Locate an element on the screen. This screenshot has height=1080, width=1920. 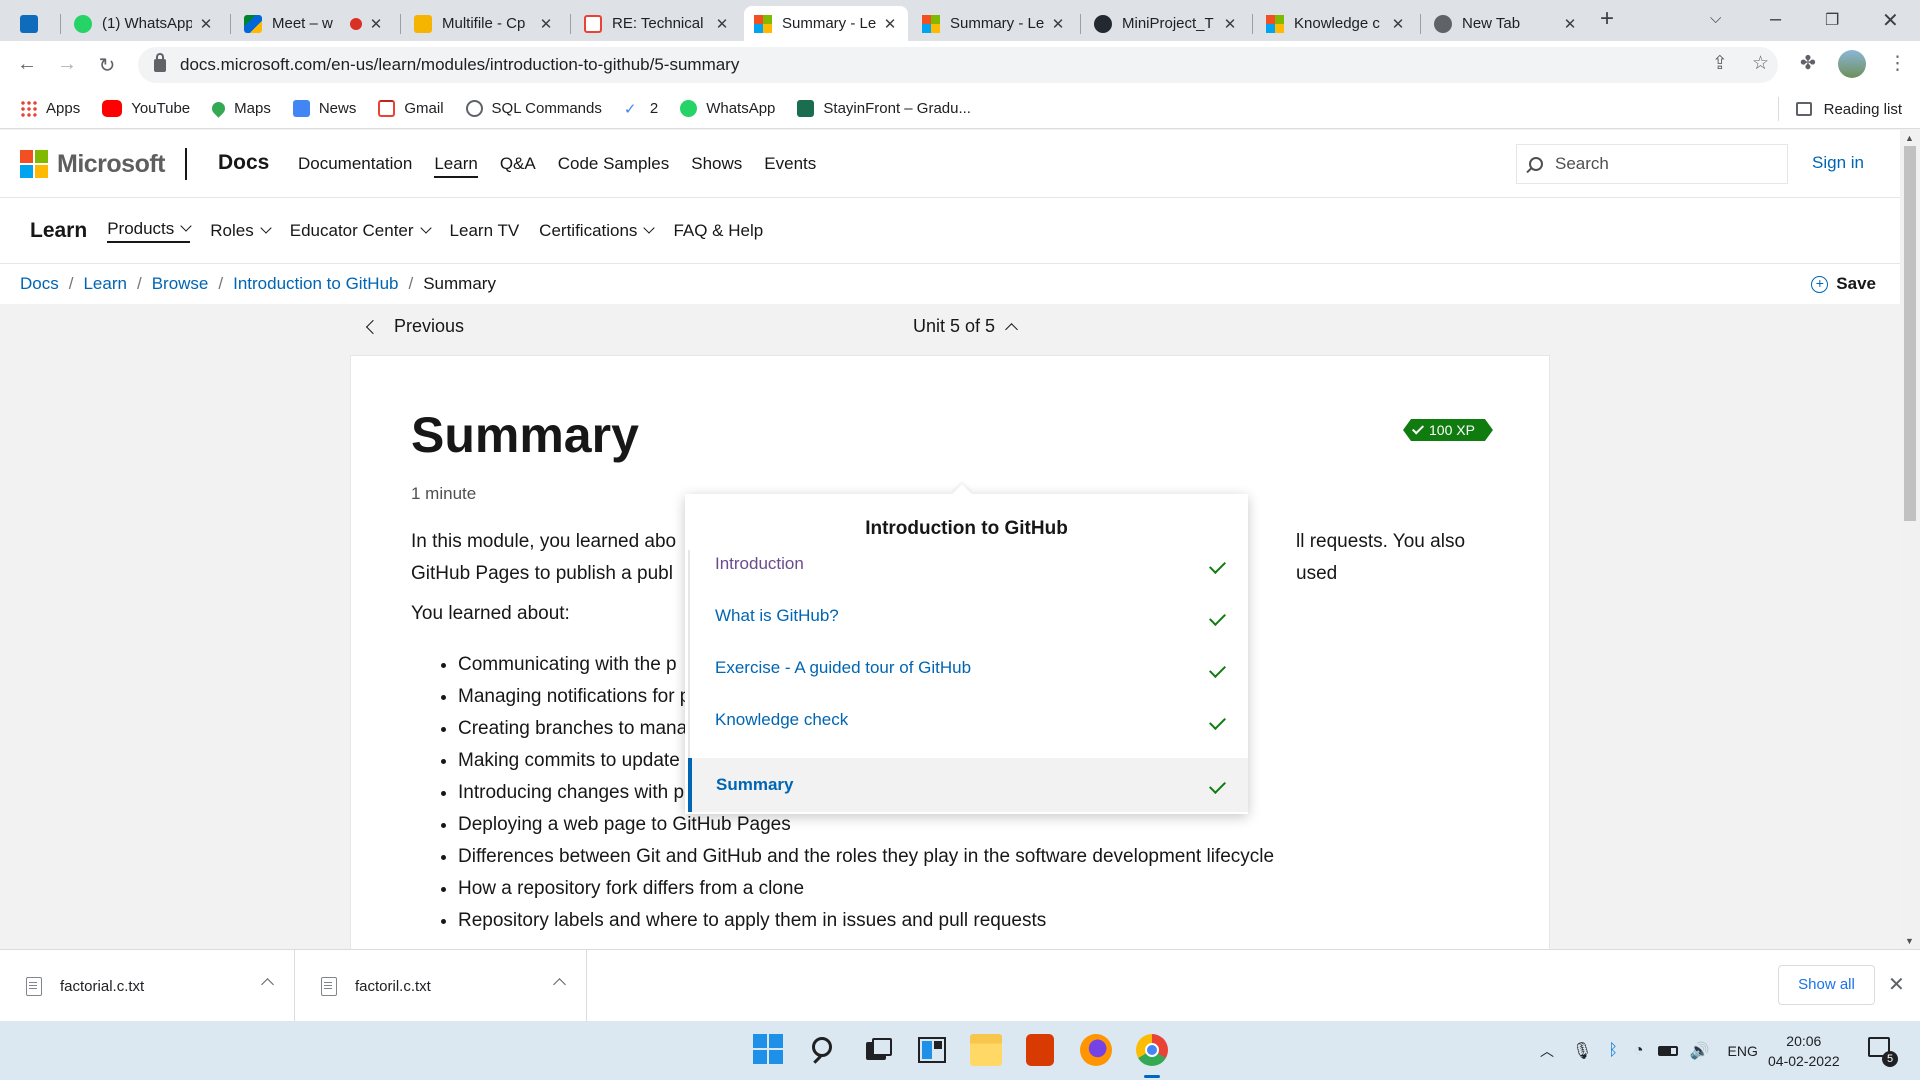
back-arrow-icon: ← is located at coordinates (27, 64).